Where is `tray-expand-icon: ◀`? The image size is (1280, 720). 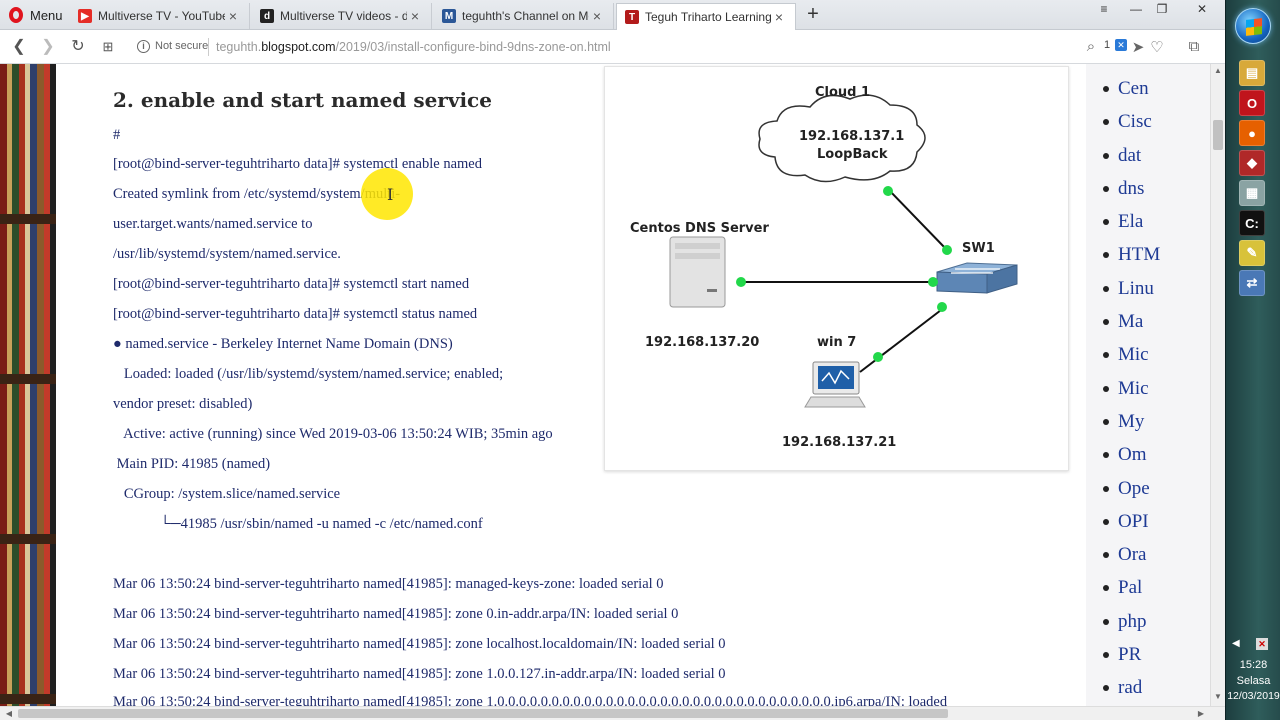
tray-expand-icon: ◀ is located at coordinates (1236, 643).